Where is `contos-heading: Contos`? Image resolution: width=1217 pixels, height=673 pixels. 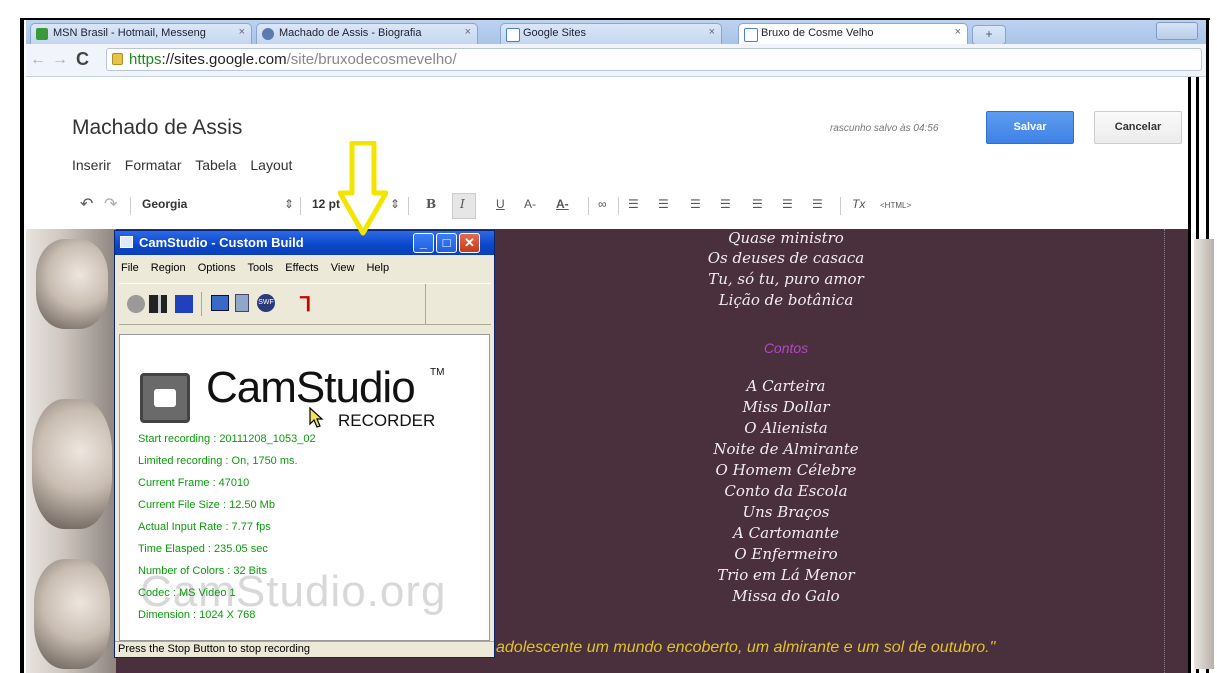
contos-heading: Contos is located at coordinates (786, 348).